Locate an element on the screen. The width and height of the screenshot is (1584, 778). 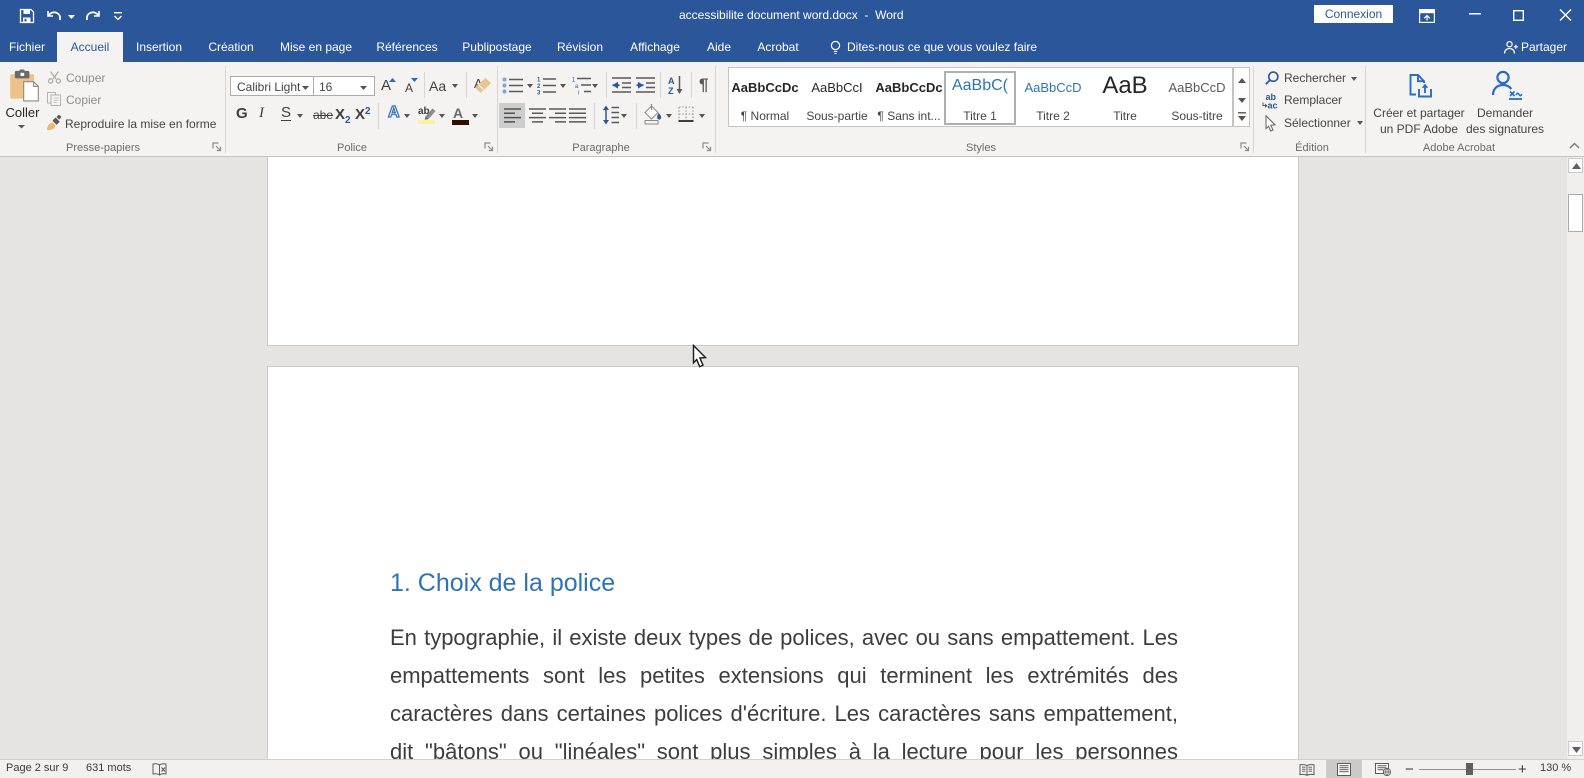
svg-text: A is located at coordinates (671, 81).